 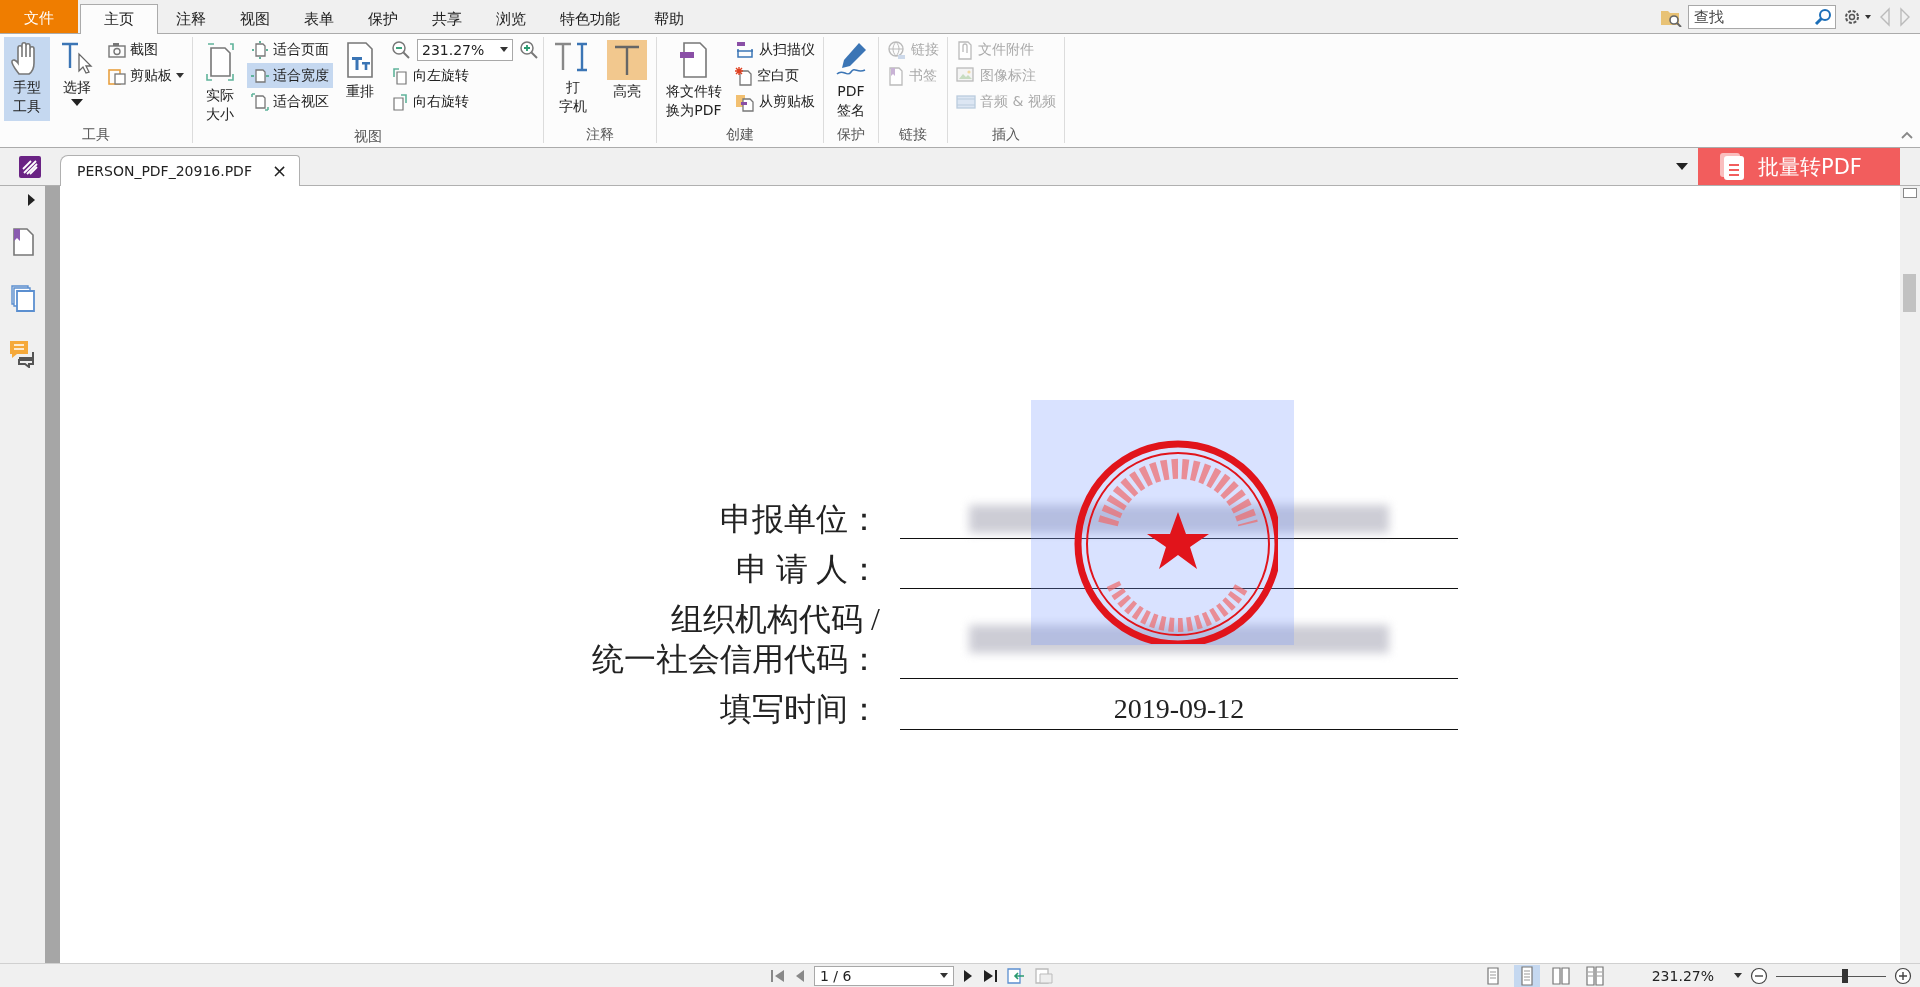 I want to click on toolbar-button: 向右旋转, so click(x=463, y=101).